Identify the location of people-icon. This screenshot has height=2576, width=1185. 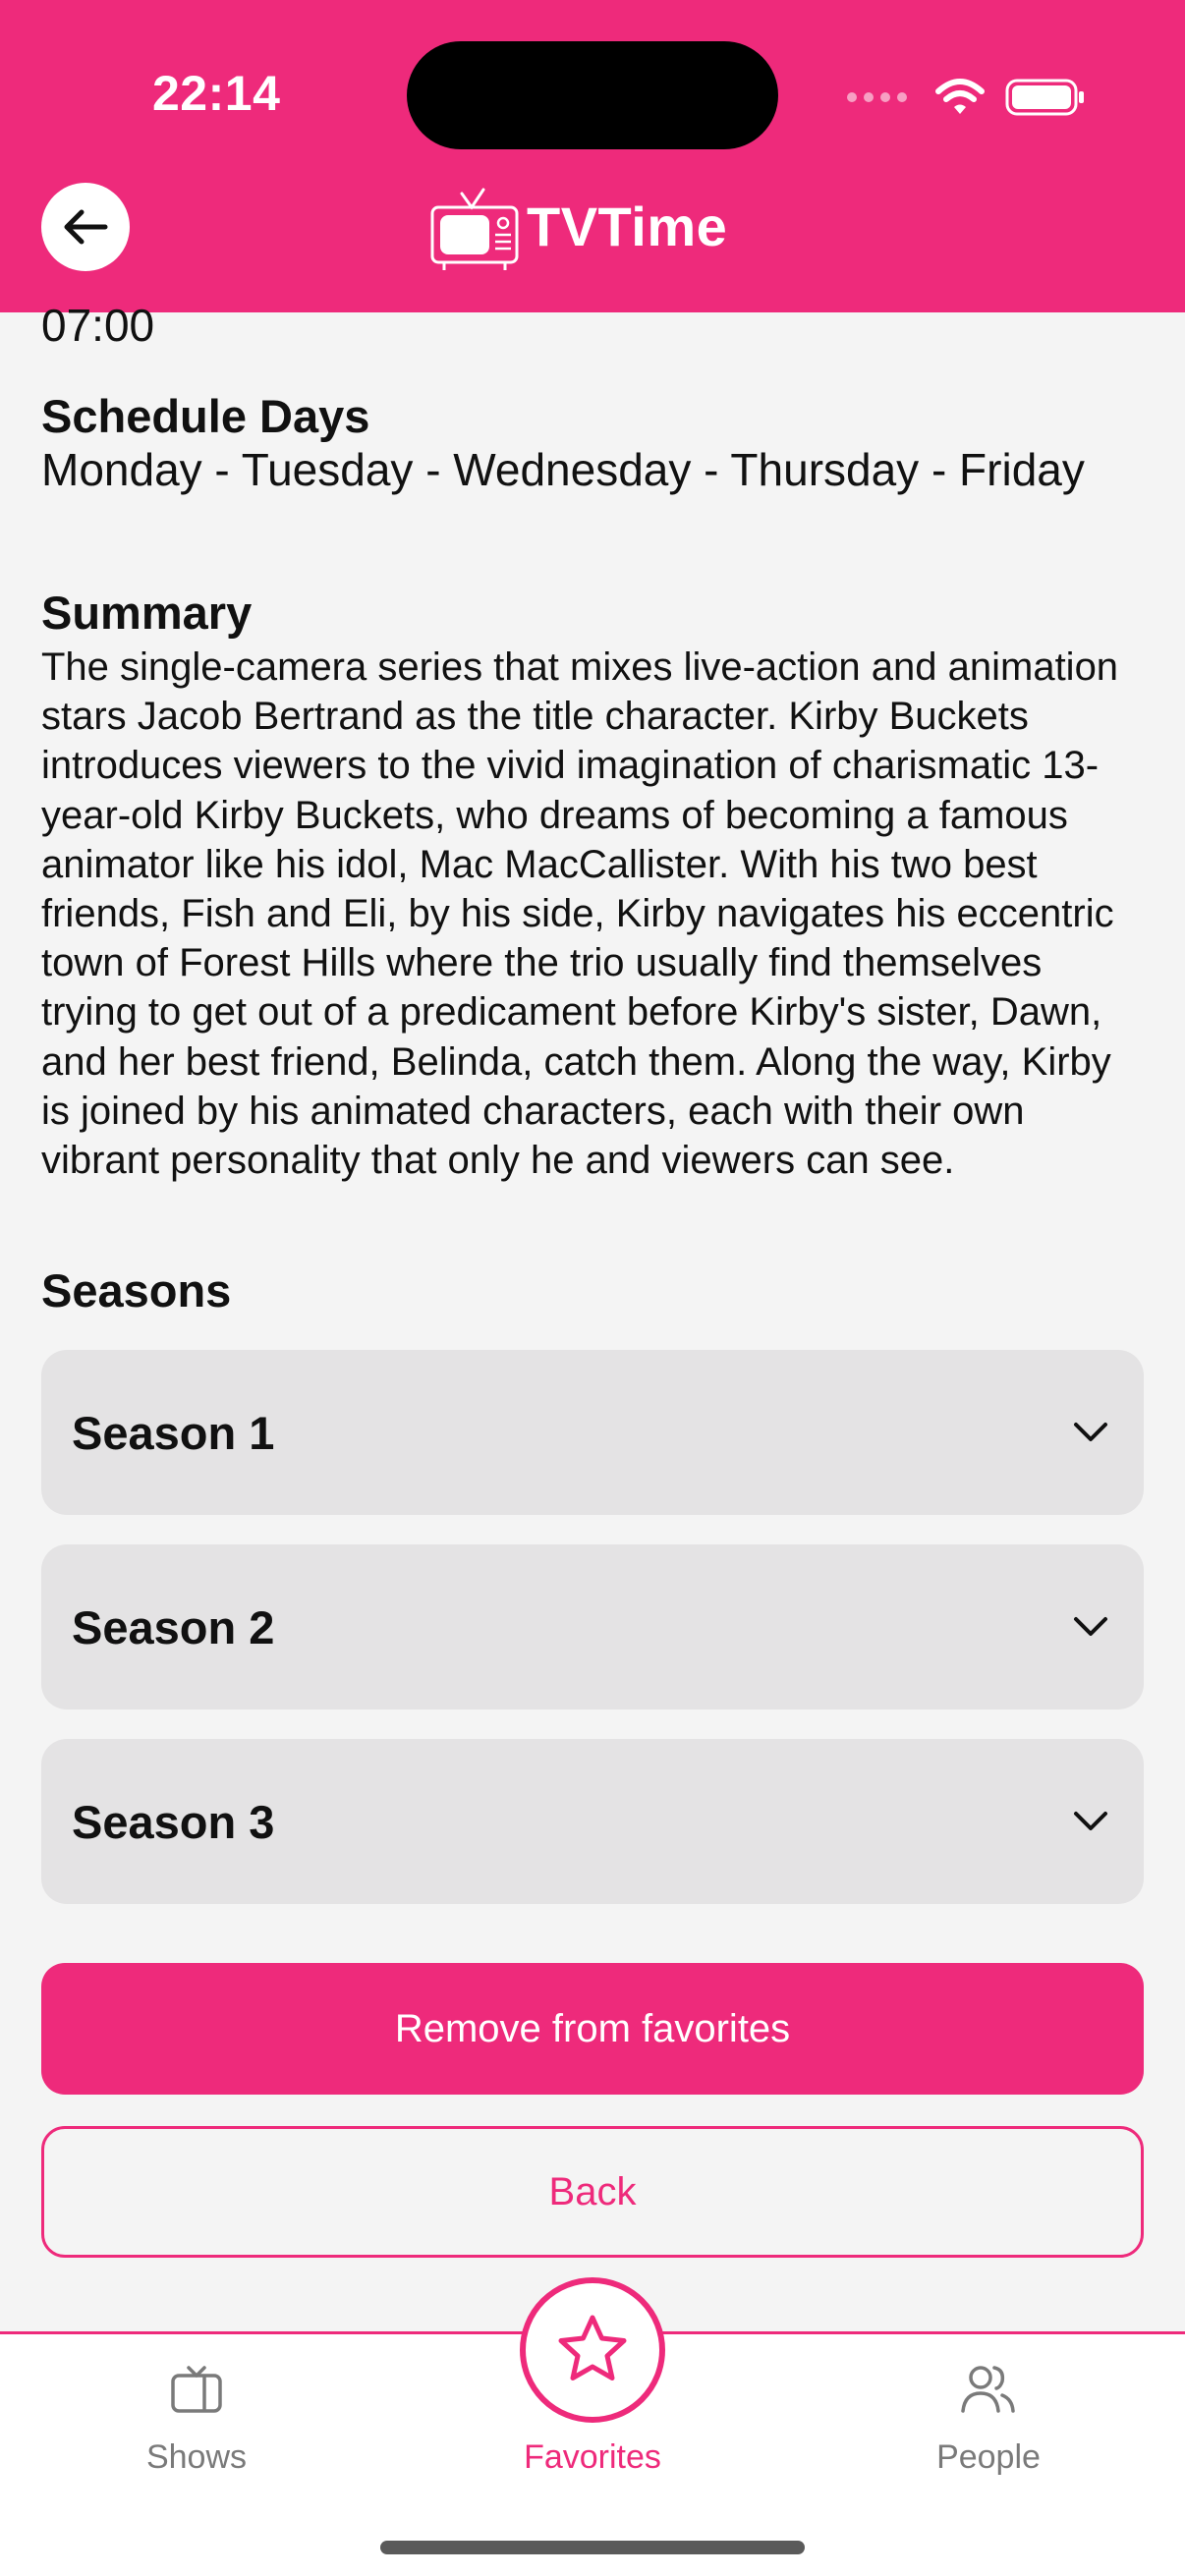
(988, 2389).